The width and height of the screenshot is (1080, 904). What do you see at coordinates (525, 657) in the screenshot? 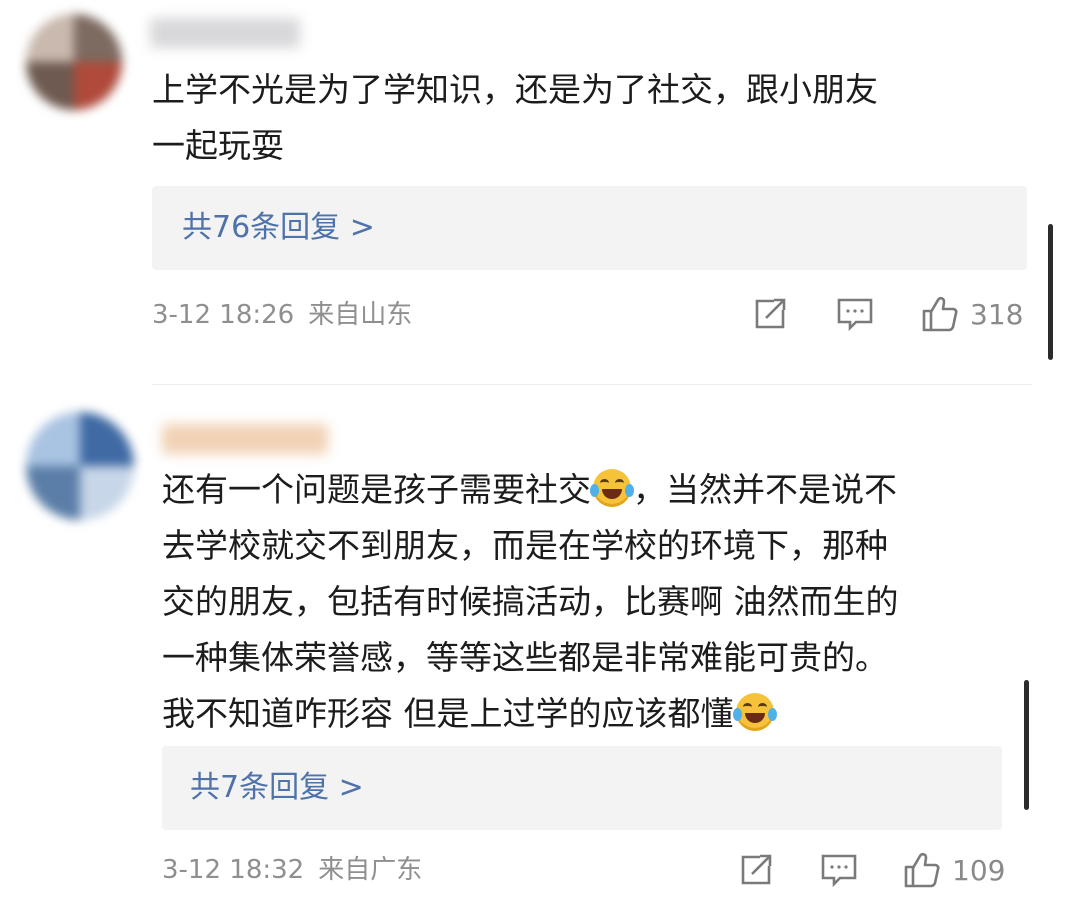
I see `comment-body-line: 一种集体荣誉感，等等这些都是非常难能可贵的。` at bounding box center [525, 657].